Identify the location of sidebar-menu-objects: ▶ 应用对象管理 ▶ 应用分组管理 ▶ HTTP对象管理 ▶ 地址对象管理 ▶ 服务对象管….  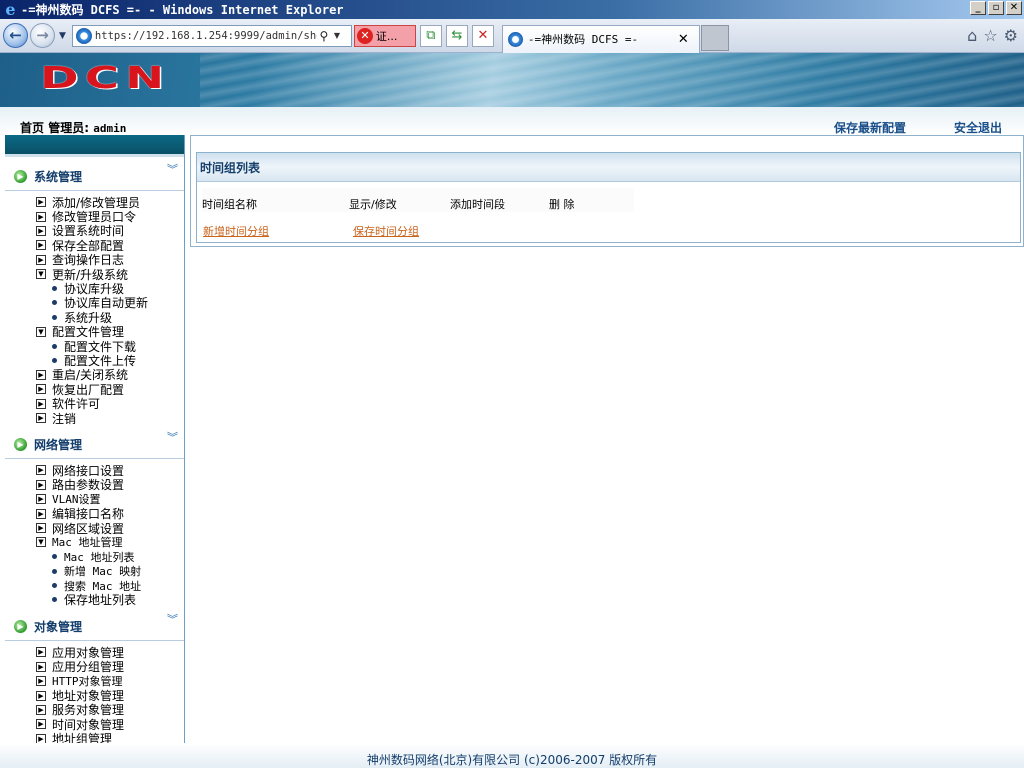
(94, 692).